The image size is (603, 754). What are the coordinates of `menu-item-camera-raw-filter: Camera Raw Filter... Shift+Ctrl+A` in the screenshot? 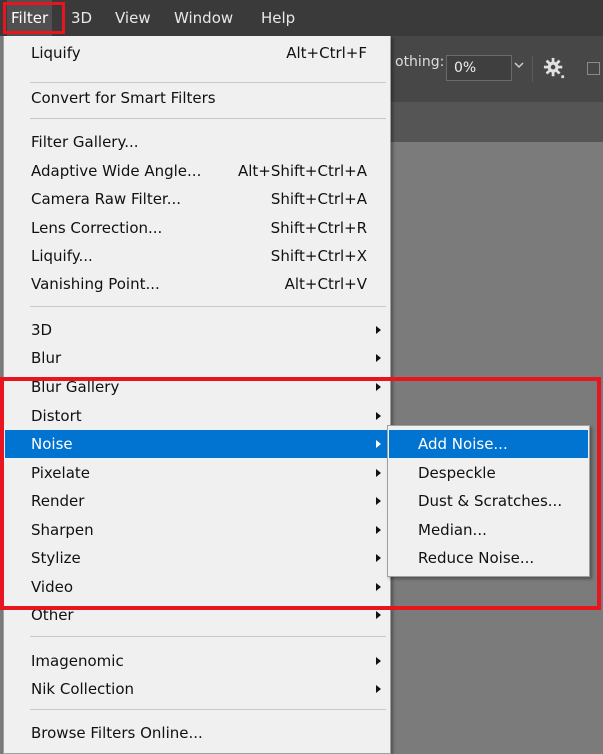 It's located at (197, 199).